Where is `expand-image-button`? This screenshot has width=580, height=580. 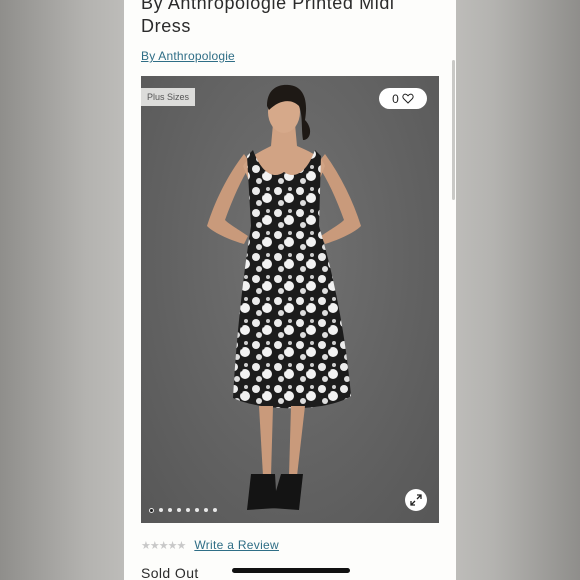 expand-image-button is located at coordinates (416, 500).